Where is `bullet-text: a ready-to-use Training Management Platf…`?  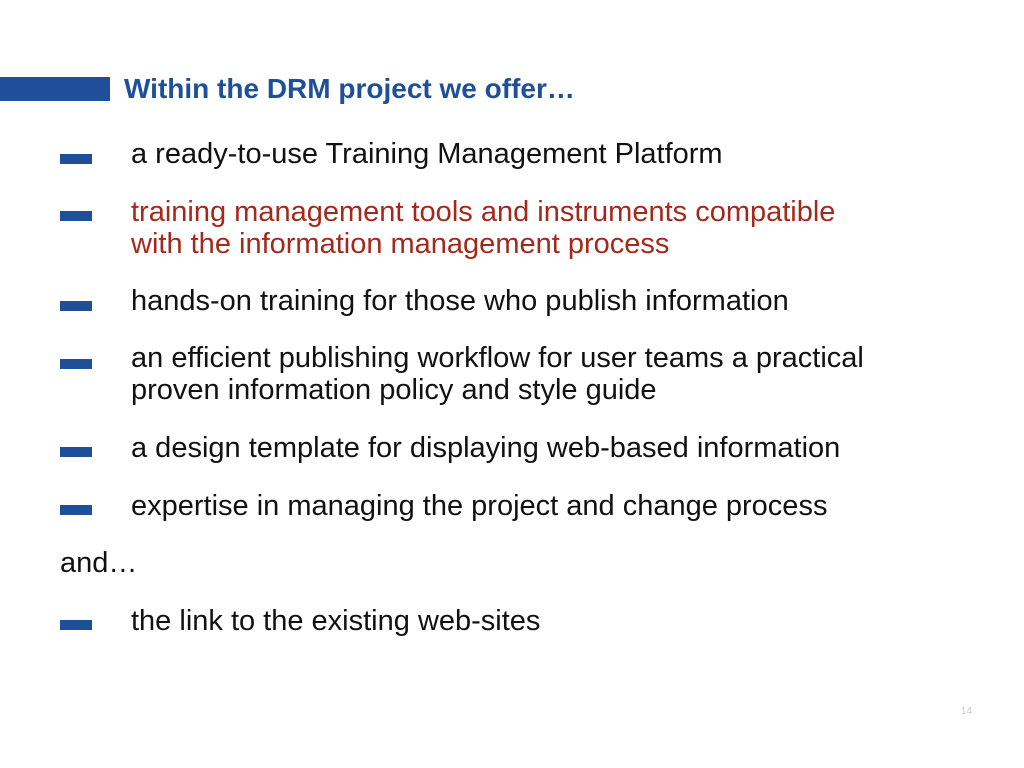
bullet-text: a ready-to-use Training Management Platf… is located at coordinates (427, 154).